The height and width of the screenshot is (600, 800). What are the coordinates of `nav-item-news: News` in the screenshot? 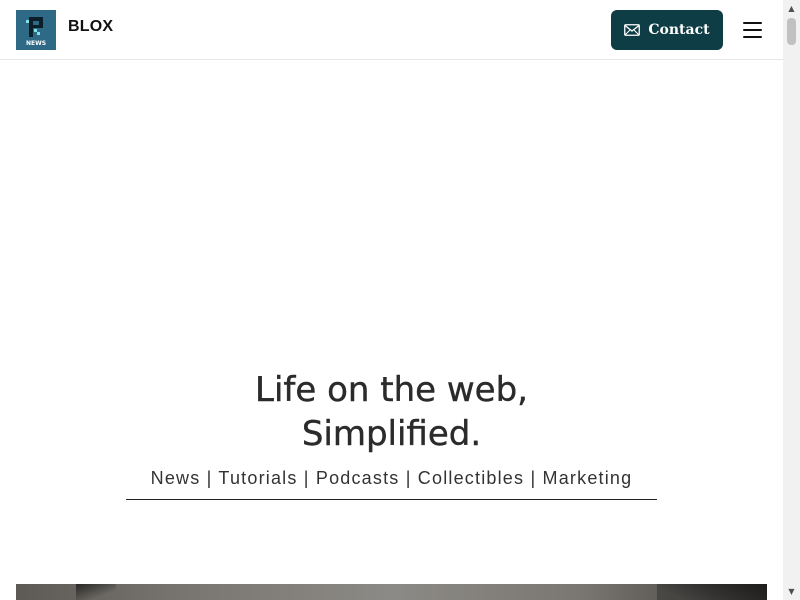 It's located at (176, 478).